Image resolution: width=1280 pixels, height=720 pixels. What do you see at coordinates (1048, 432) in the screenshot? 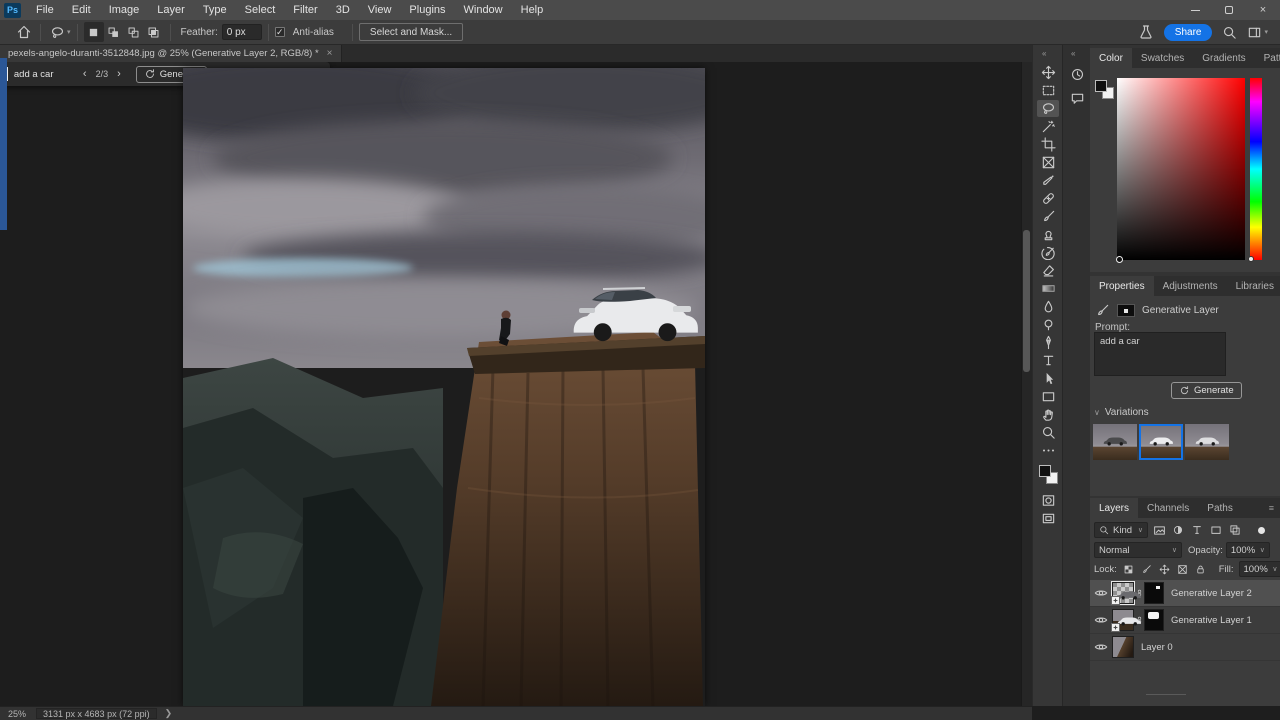
I see `tool-zoom` at bounding box center [1048, 432].